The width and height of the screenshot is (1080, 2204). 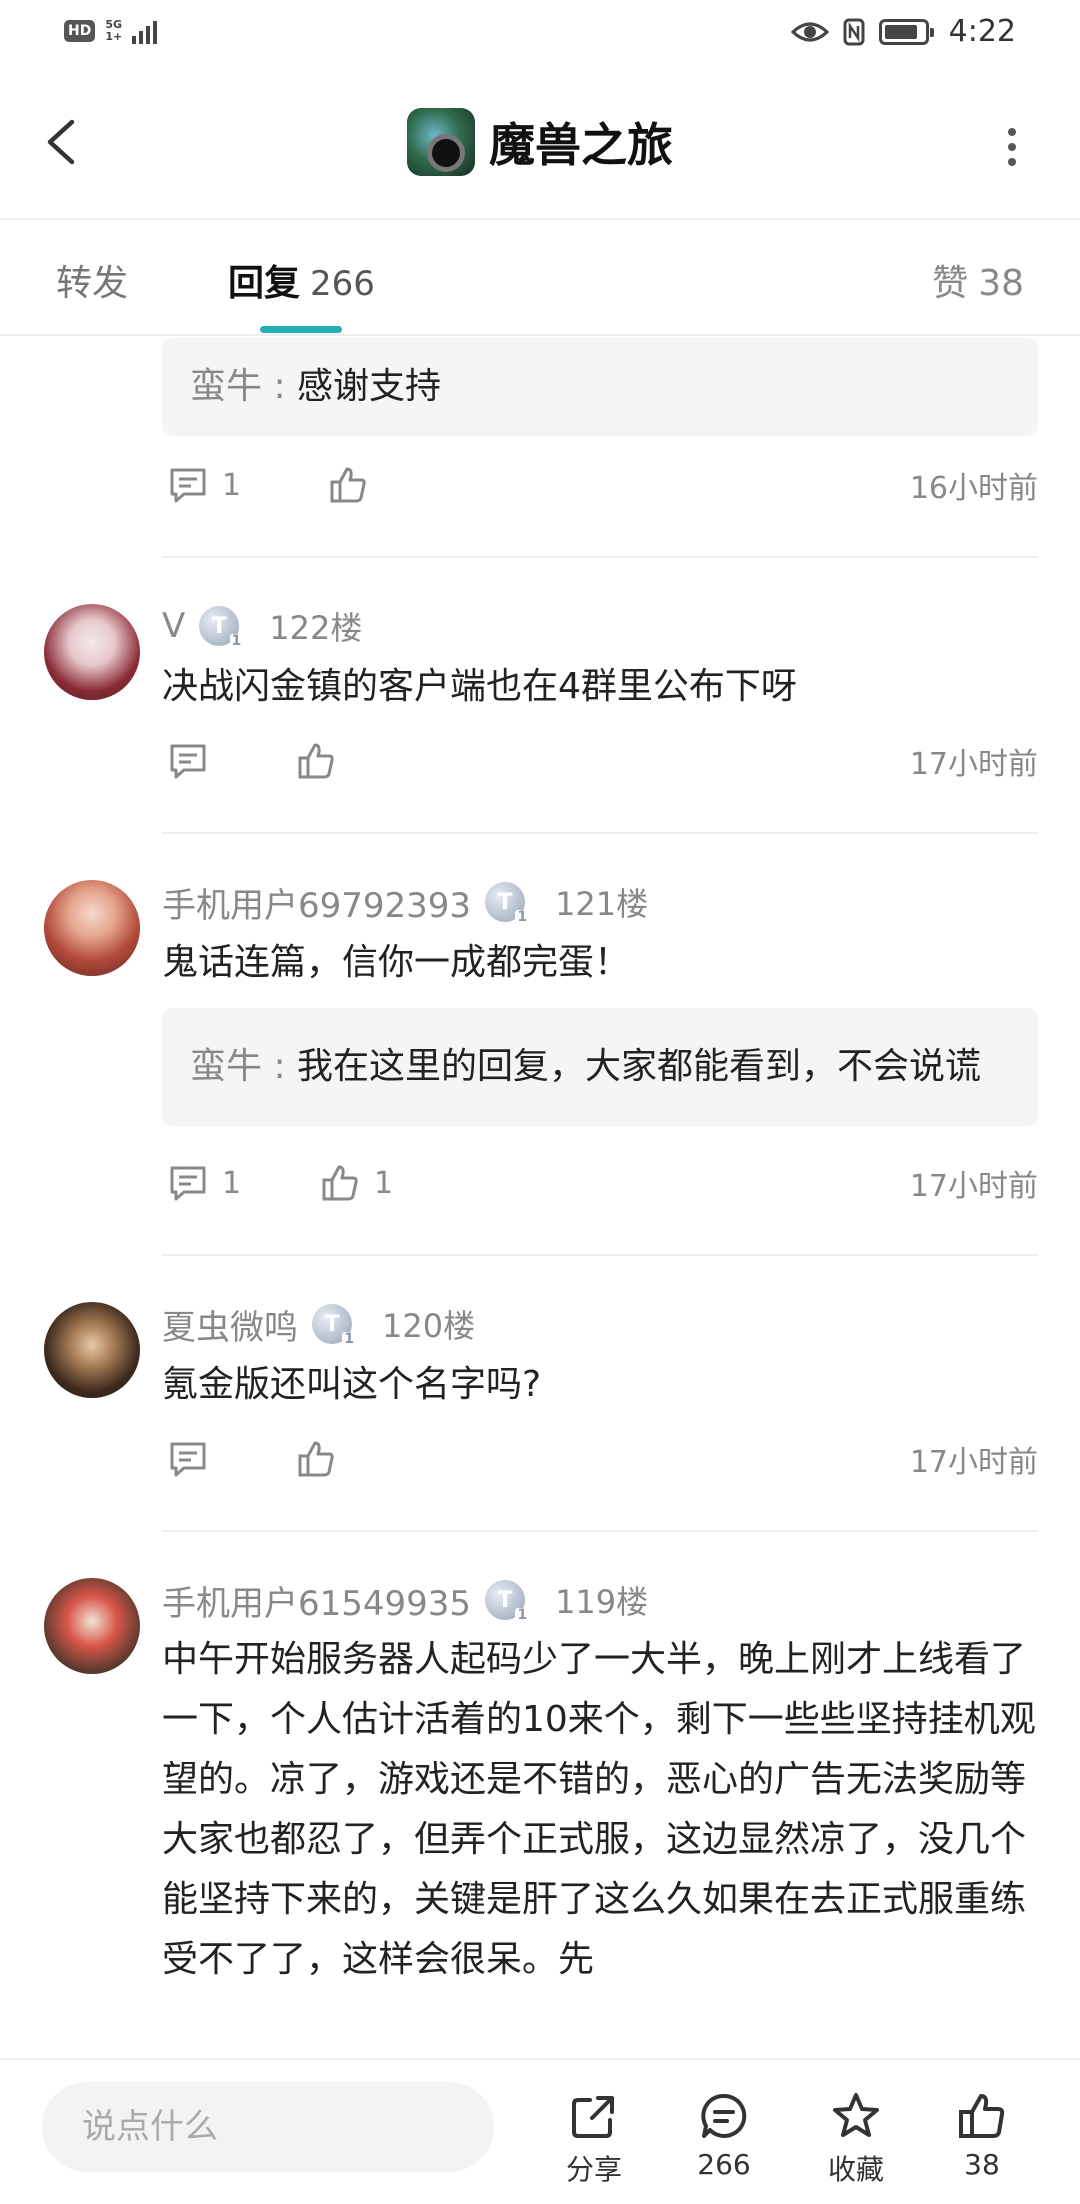 What do you see at coordinates (540, 1413) in the screenshot?
I see `comment-item: 夏虫微鸣 T 120楼 氪金版还叫这个名字吗? 17小时前` at bounding box center [540, 1413].